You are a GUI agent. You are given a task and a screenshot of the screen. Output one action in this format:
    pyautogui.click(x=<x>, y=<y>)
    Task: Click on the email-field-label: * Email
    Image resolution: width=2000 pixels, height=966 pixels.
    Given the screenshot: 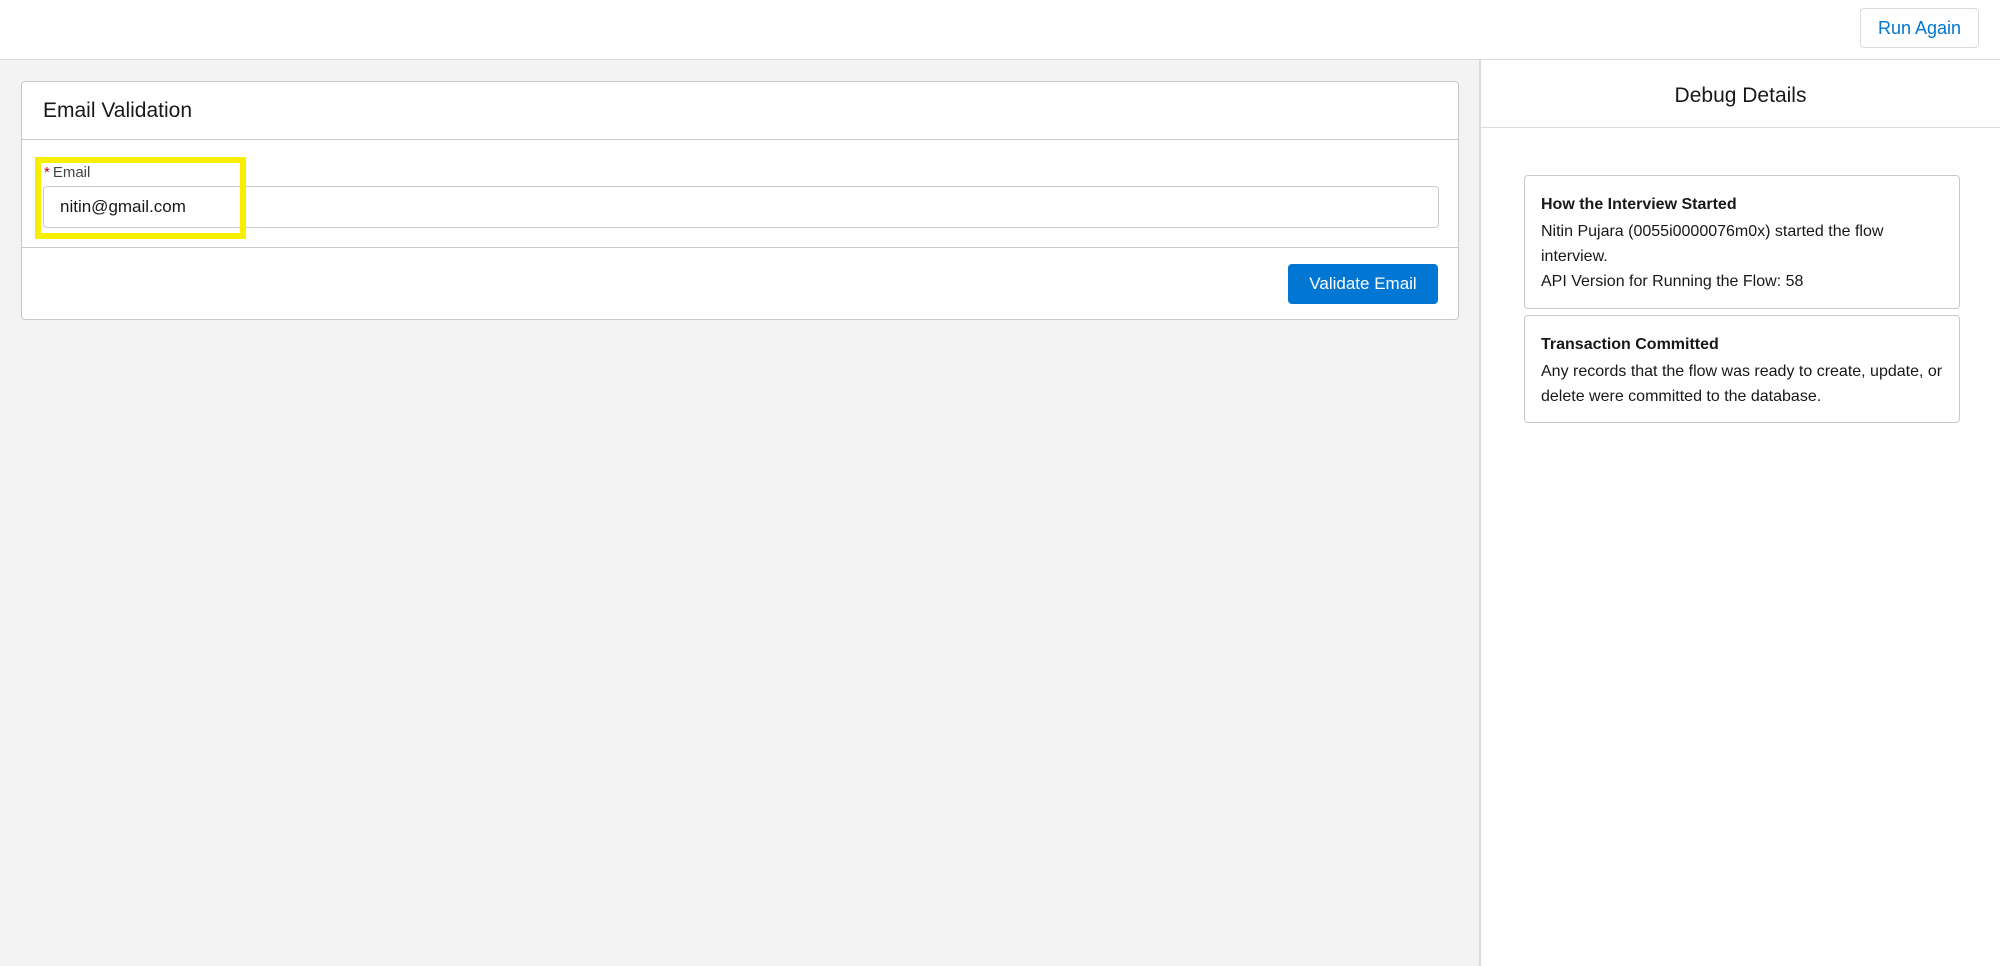 What is the action you would take?
    pyautogui.click(x=67, y=172)
    